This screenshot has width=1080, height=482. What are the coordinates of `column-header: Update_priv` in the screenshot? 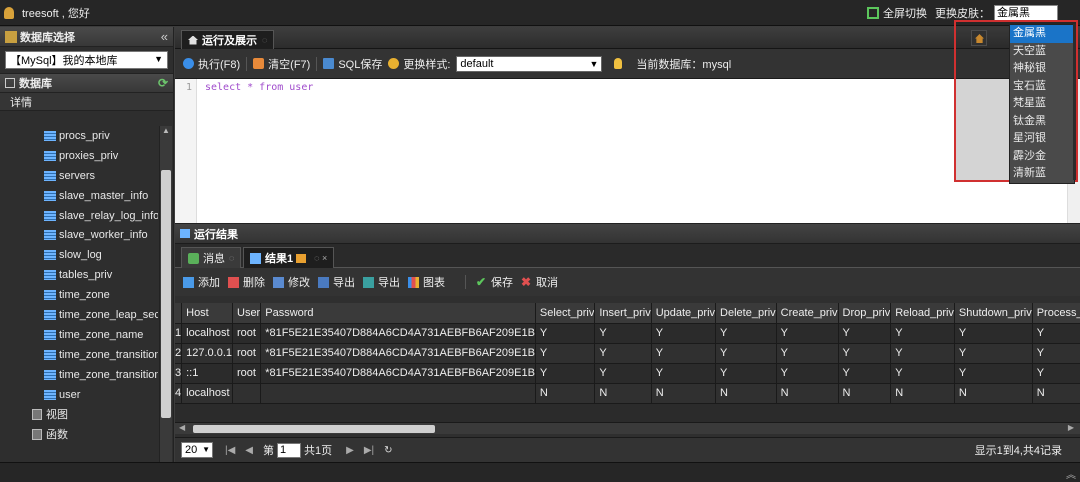 It's located at (684, 313).